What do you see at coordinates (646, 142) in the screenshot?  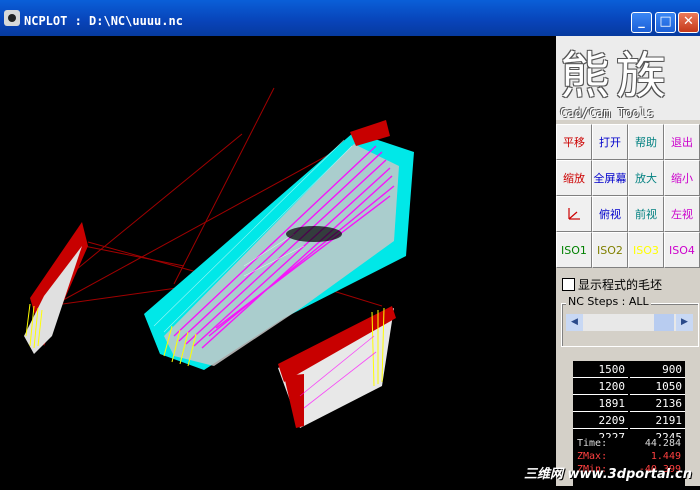 I see `help-button: 帮助` at bounding box center [646, 142].